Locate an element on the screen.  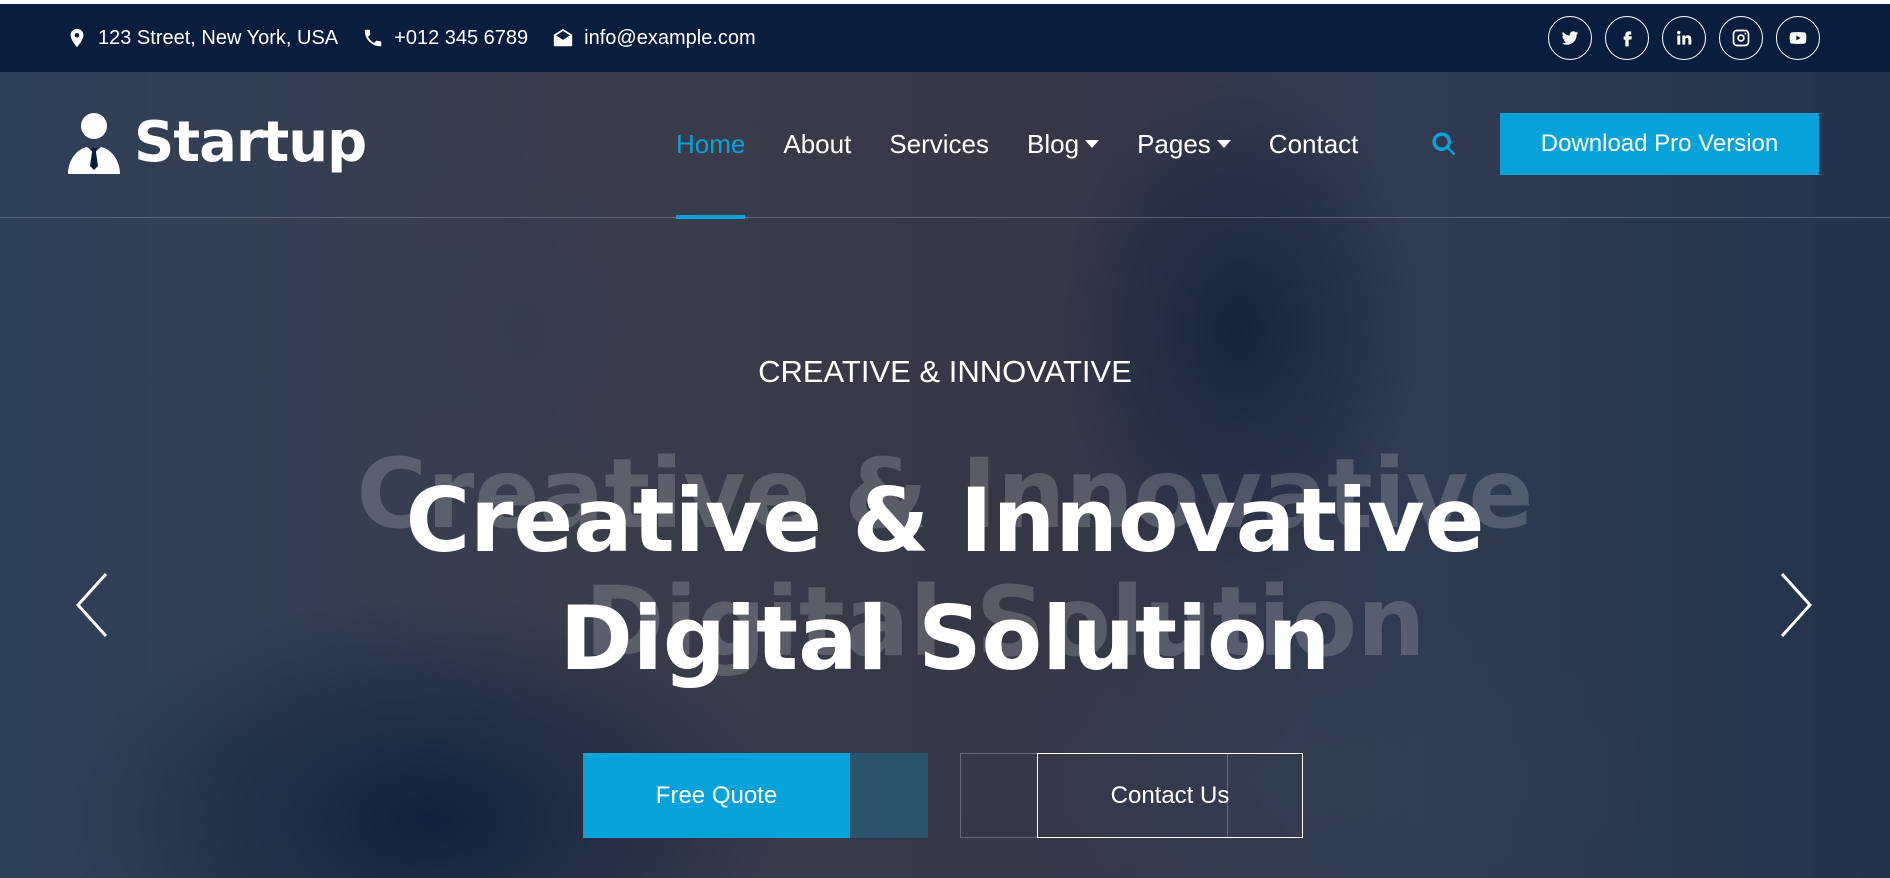
carousel-prev-button is located at coordinates (92, 605).